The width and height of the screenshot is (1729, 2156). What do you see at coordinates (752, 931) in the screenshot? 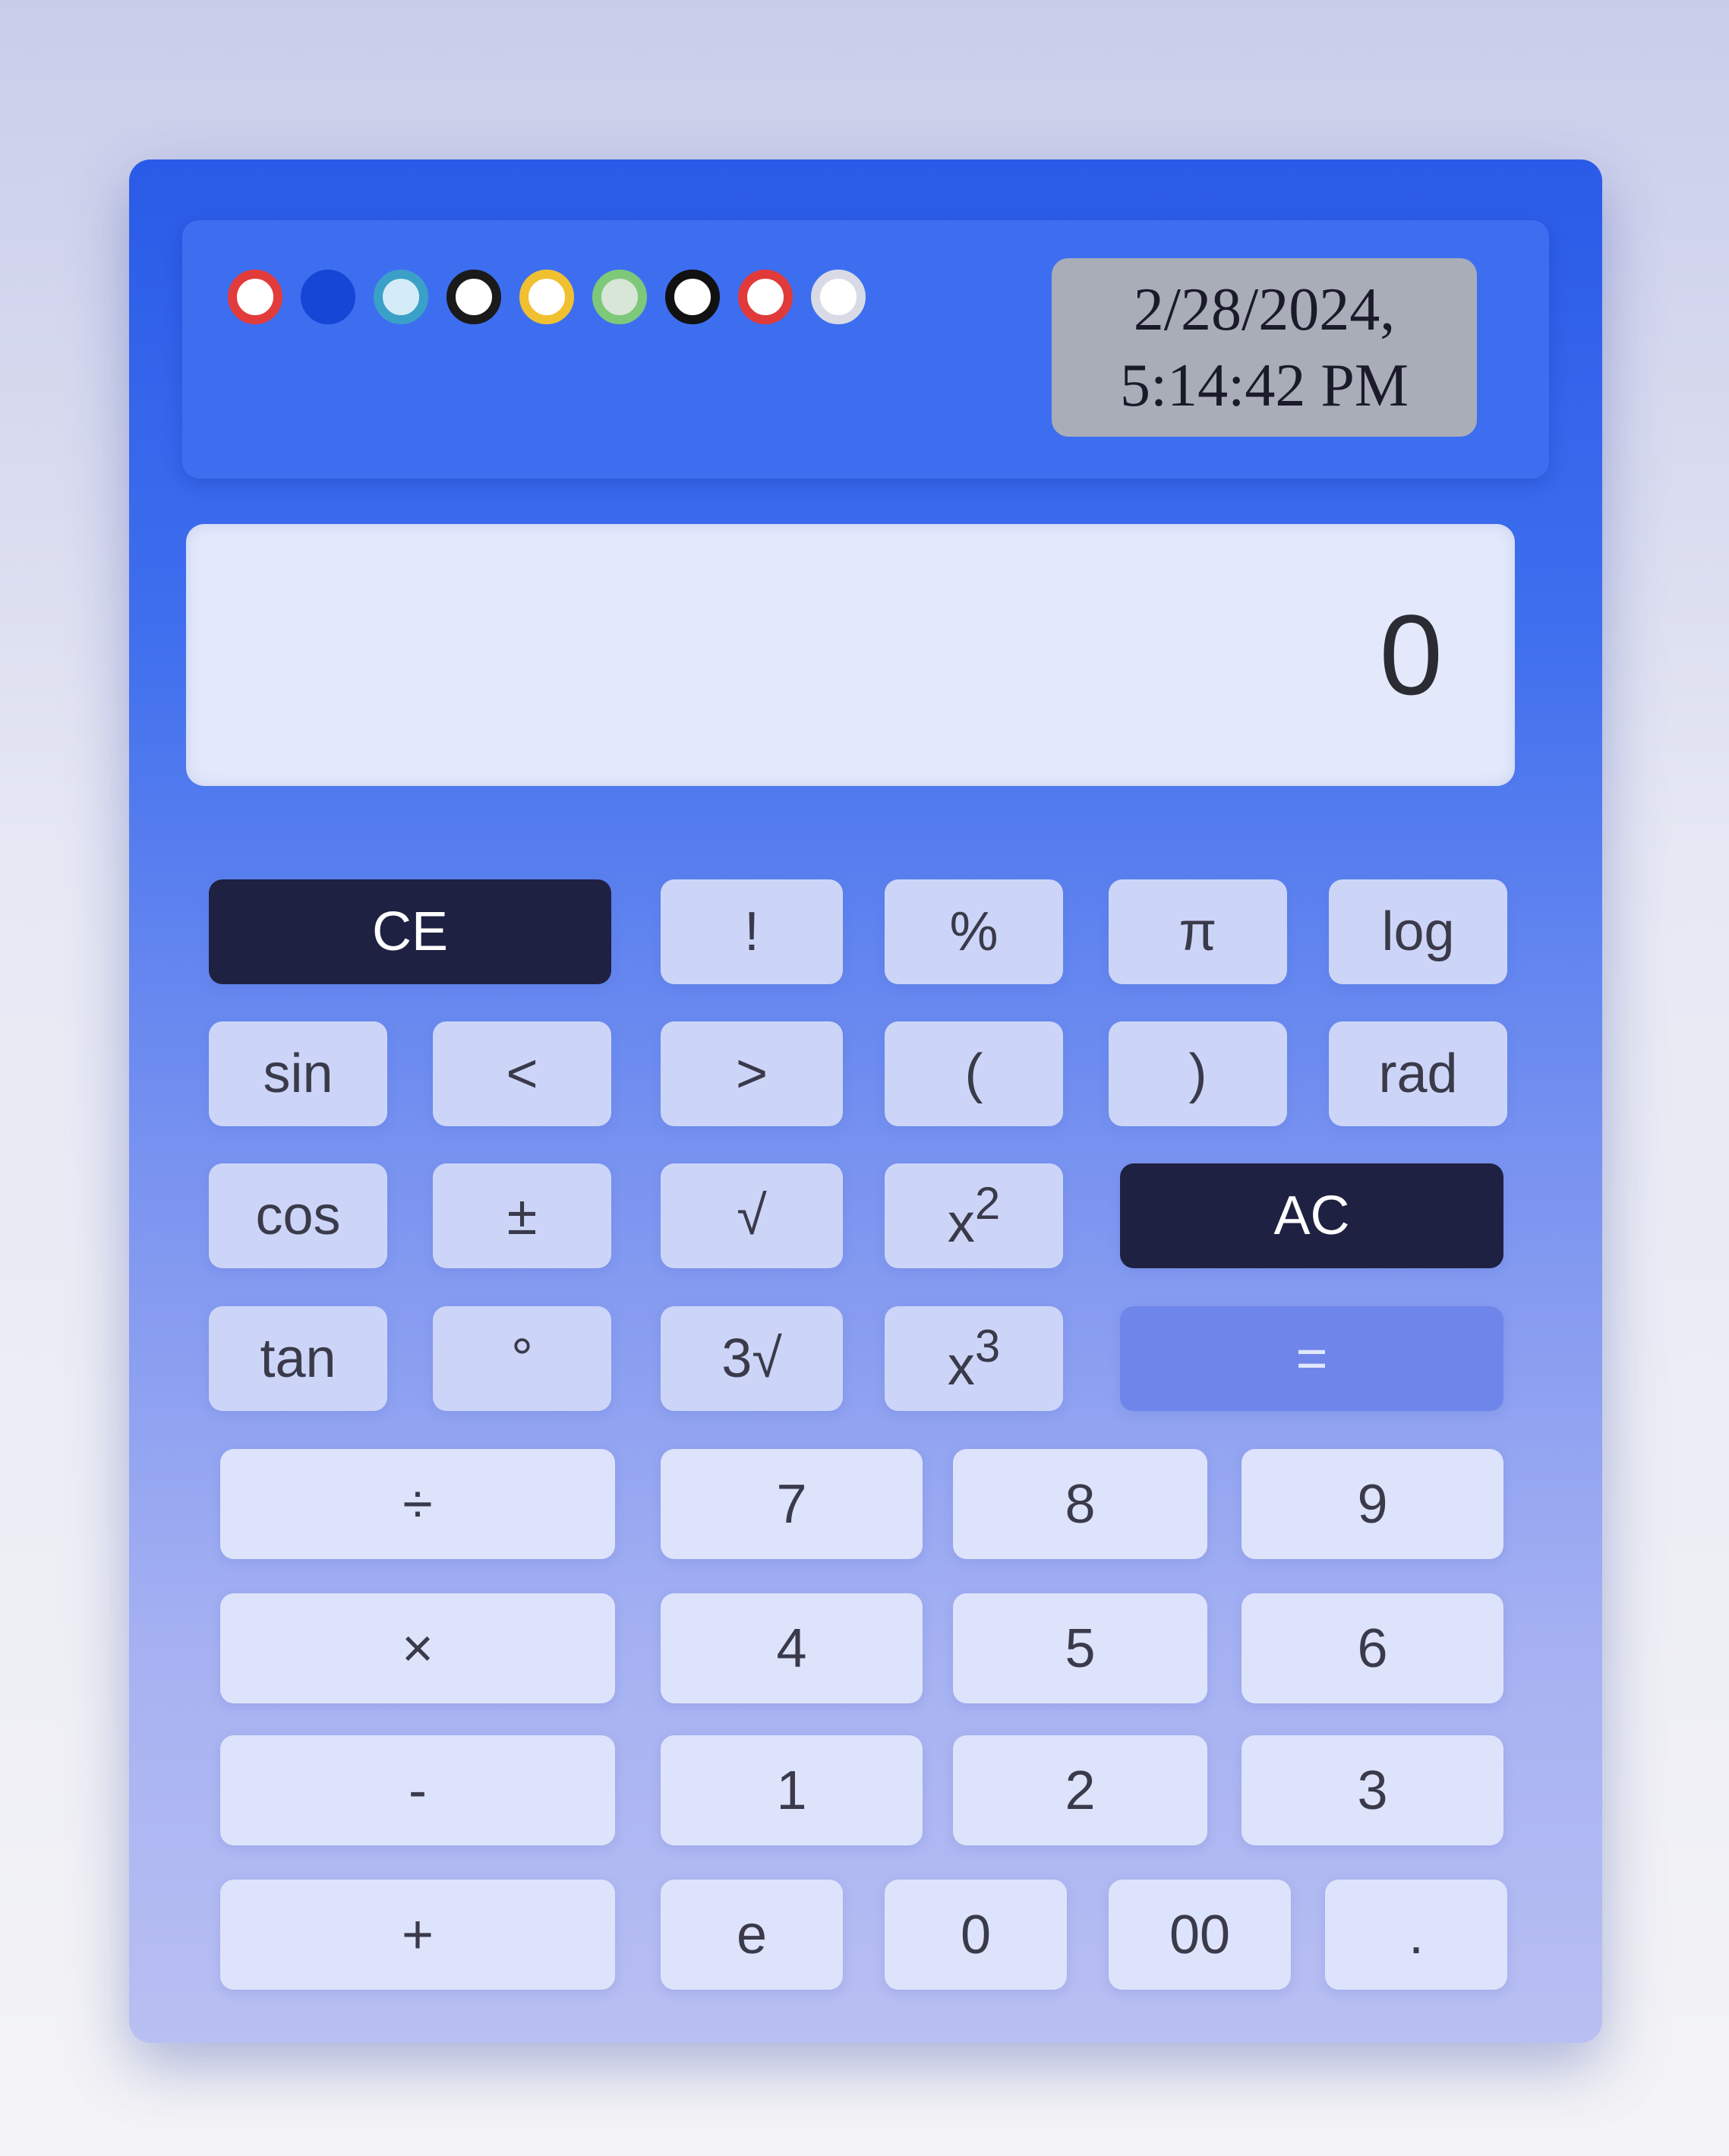
I see `factorial-button: !` at bounding box center [752, 931].